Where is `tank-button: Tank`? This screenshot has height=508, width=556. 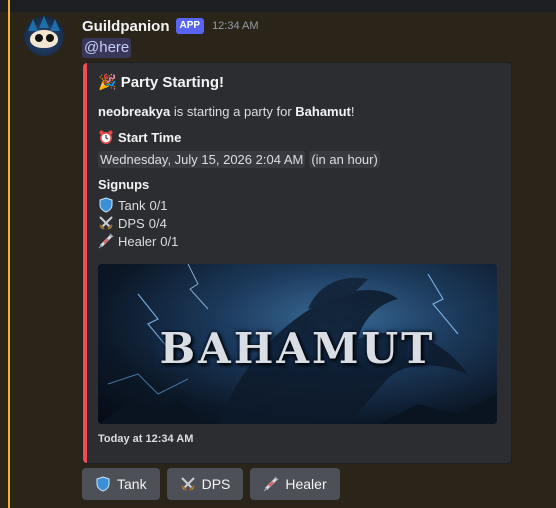 tank-button: Tank is located at coordinates (121, 484).